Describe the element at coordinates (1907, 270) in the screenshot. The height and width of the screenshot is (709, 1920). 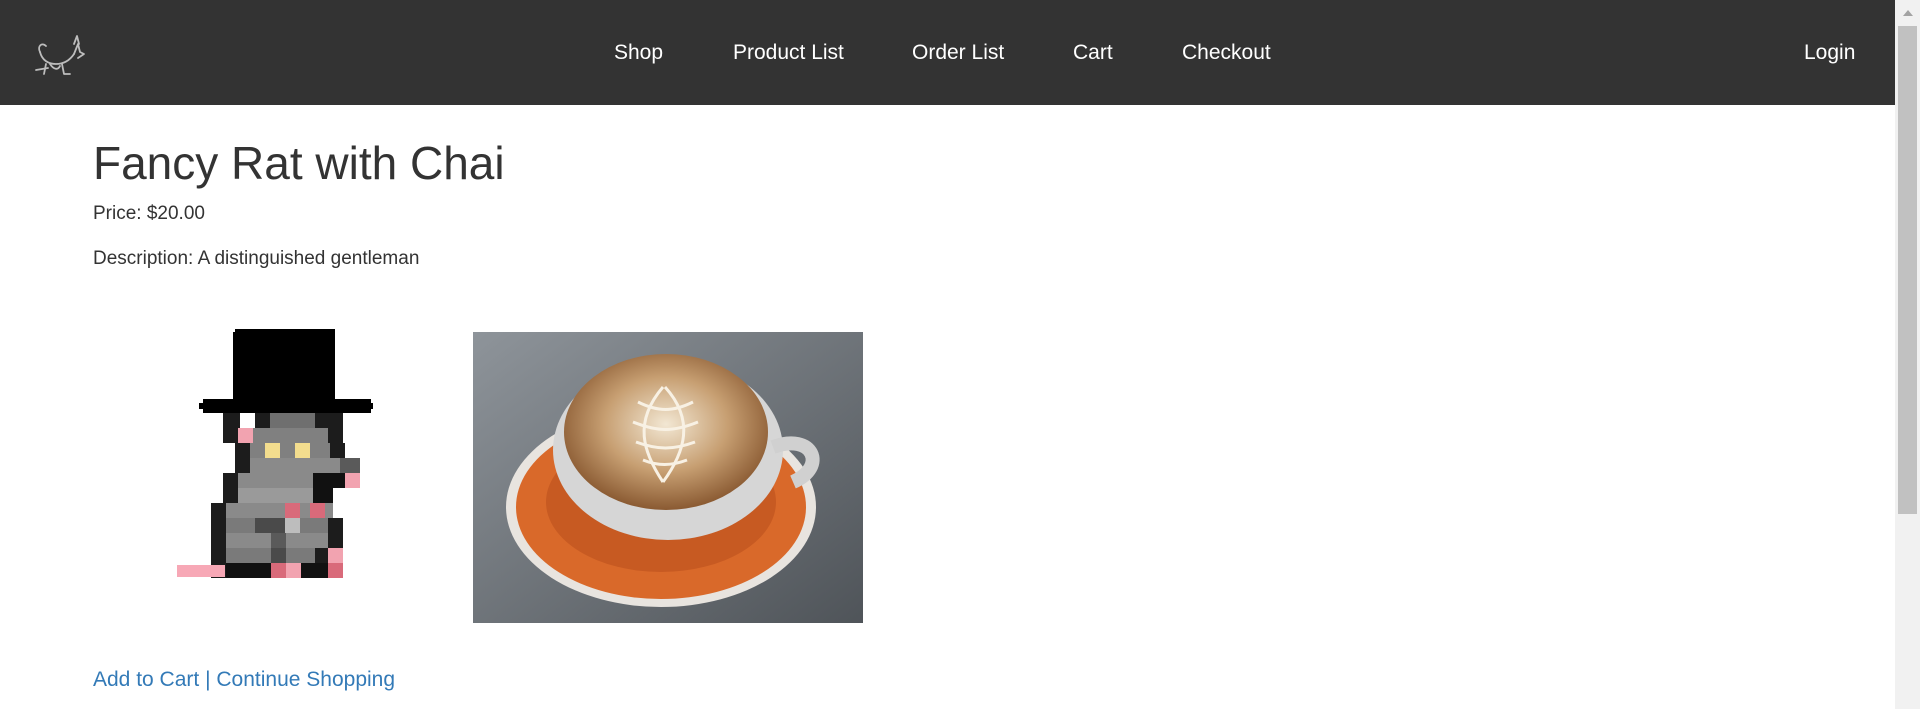
I see `scroll-thumb` at that location.